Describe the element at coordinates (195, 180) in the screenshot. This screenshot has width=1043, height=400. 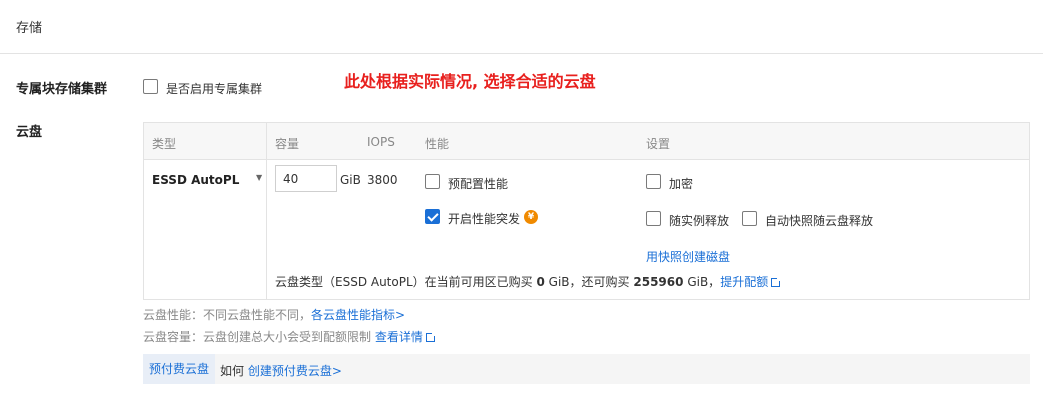
I see `disk-type-select: ESSD AutoPL` at that location.